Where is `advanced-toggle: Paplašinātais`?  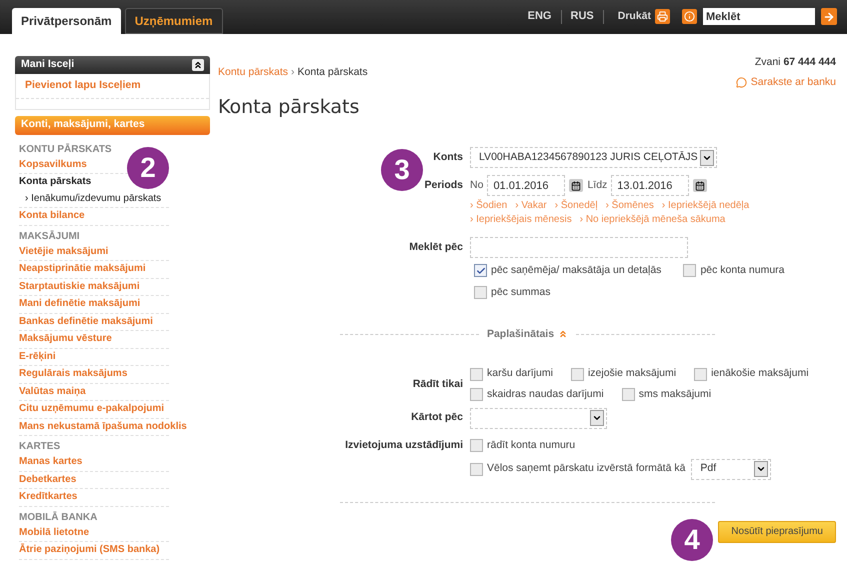 advanced-toggle: Paplašinātais is located at coordinates (527, 334).